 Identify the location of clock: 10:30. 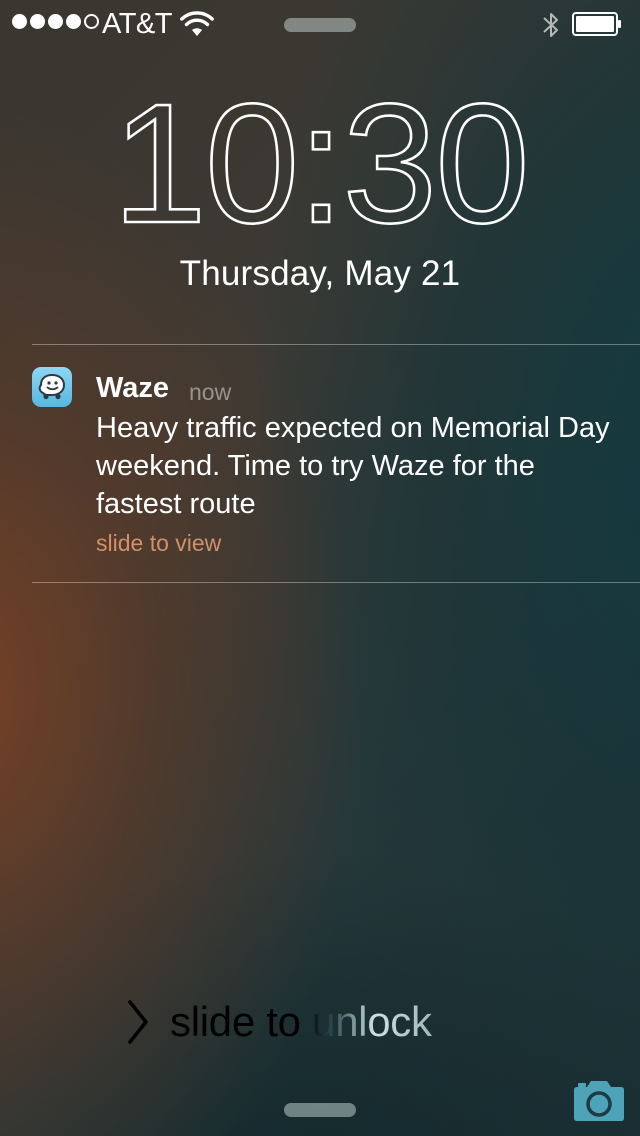
(320, 162).